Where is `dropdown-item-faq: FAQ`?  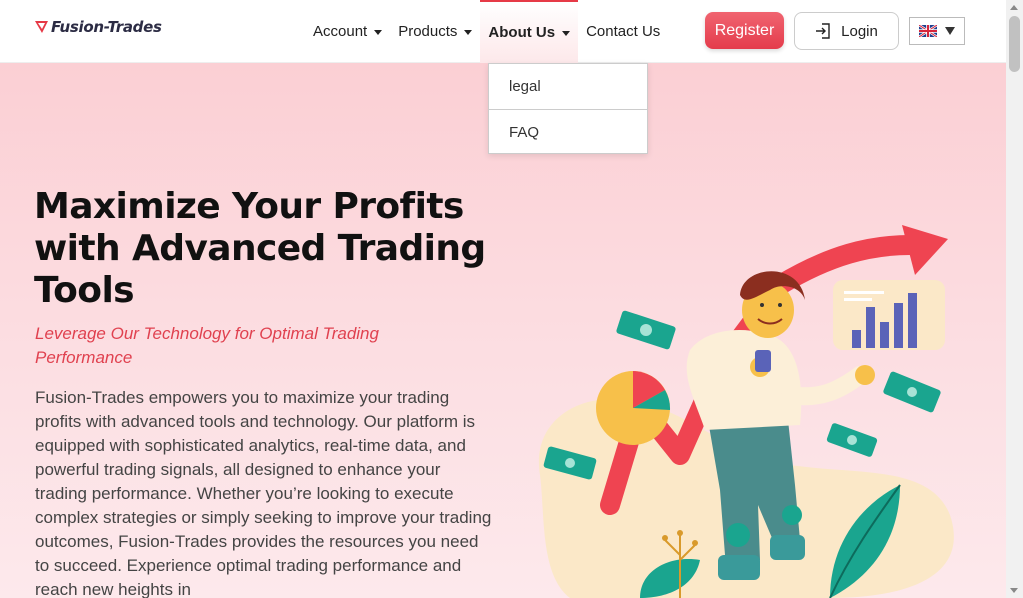
dropdown-item-faq: FAQ is located at coordinates (568, 131).